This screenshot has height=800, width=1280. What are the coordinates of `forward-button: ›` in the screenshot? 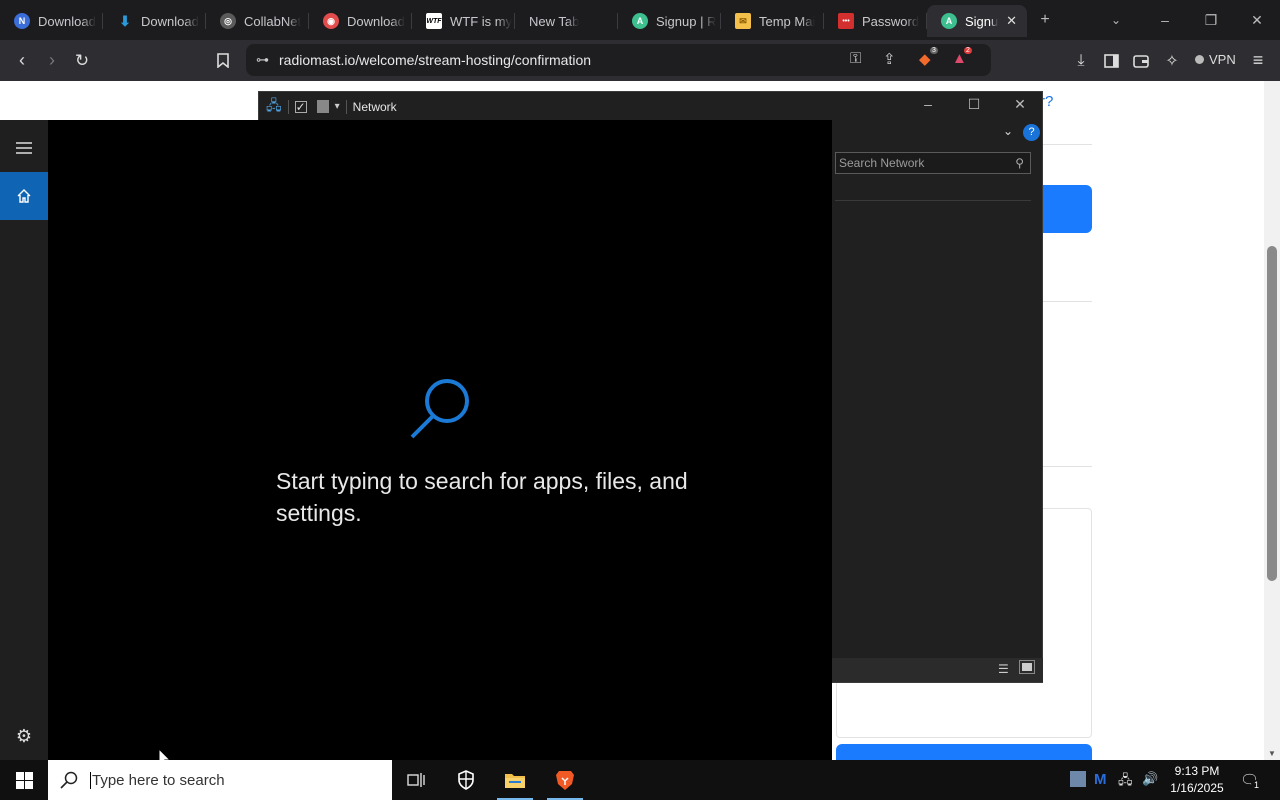 It's located at (52, 61).